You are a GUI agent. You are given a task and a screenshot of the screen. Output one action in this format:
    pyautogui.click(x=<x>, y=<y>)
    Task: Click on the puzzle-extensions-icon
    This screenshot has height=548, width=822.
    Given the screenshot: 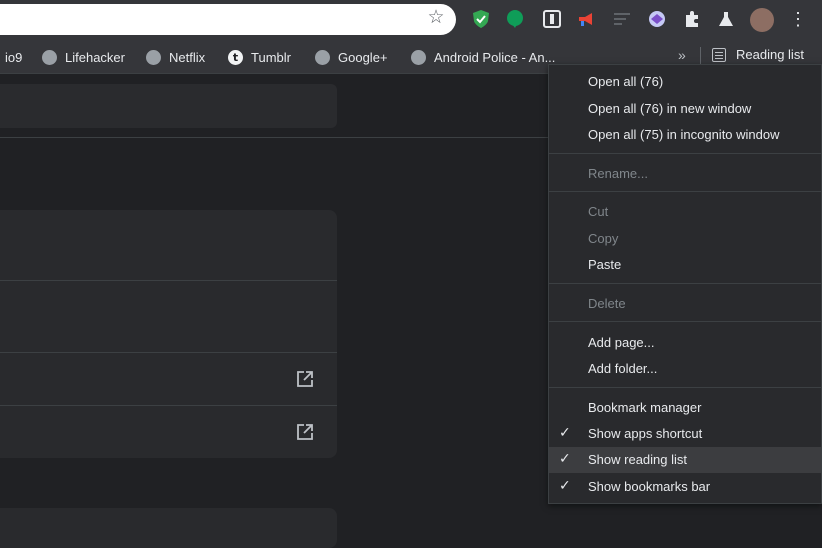 What is the action you would take?
    pyautogui.click(x=692, y=19)
    